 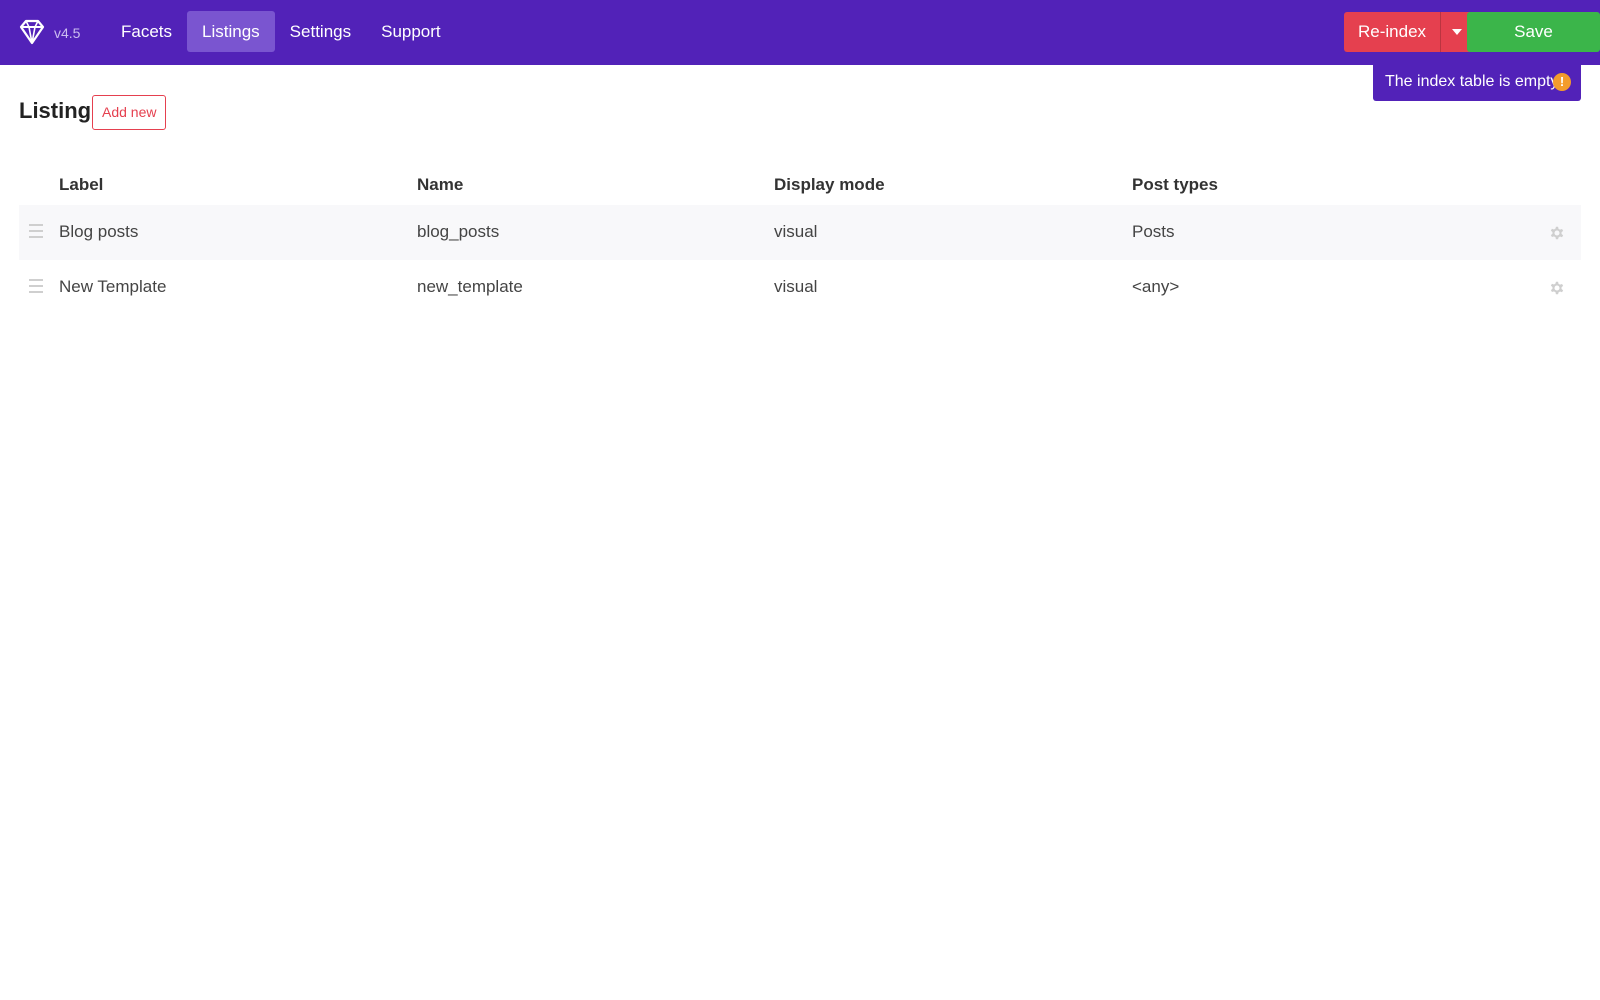 I want to click on tab-settings: Settings, so click(x=320, y=31).